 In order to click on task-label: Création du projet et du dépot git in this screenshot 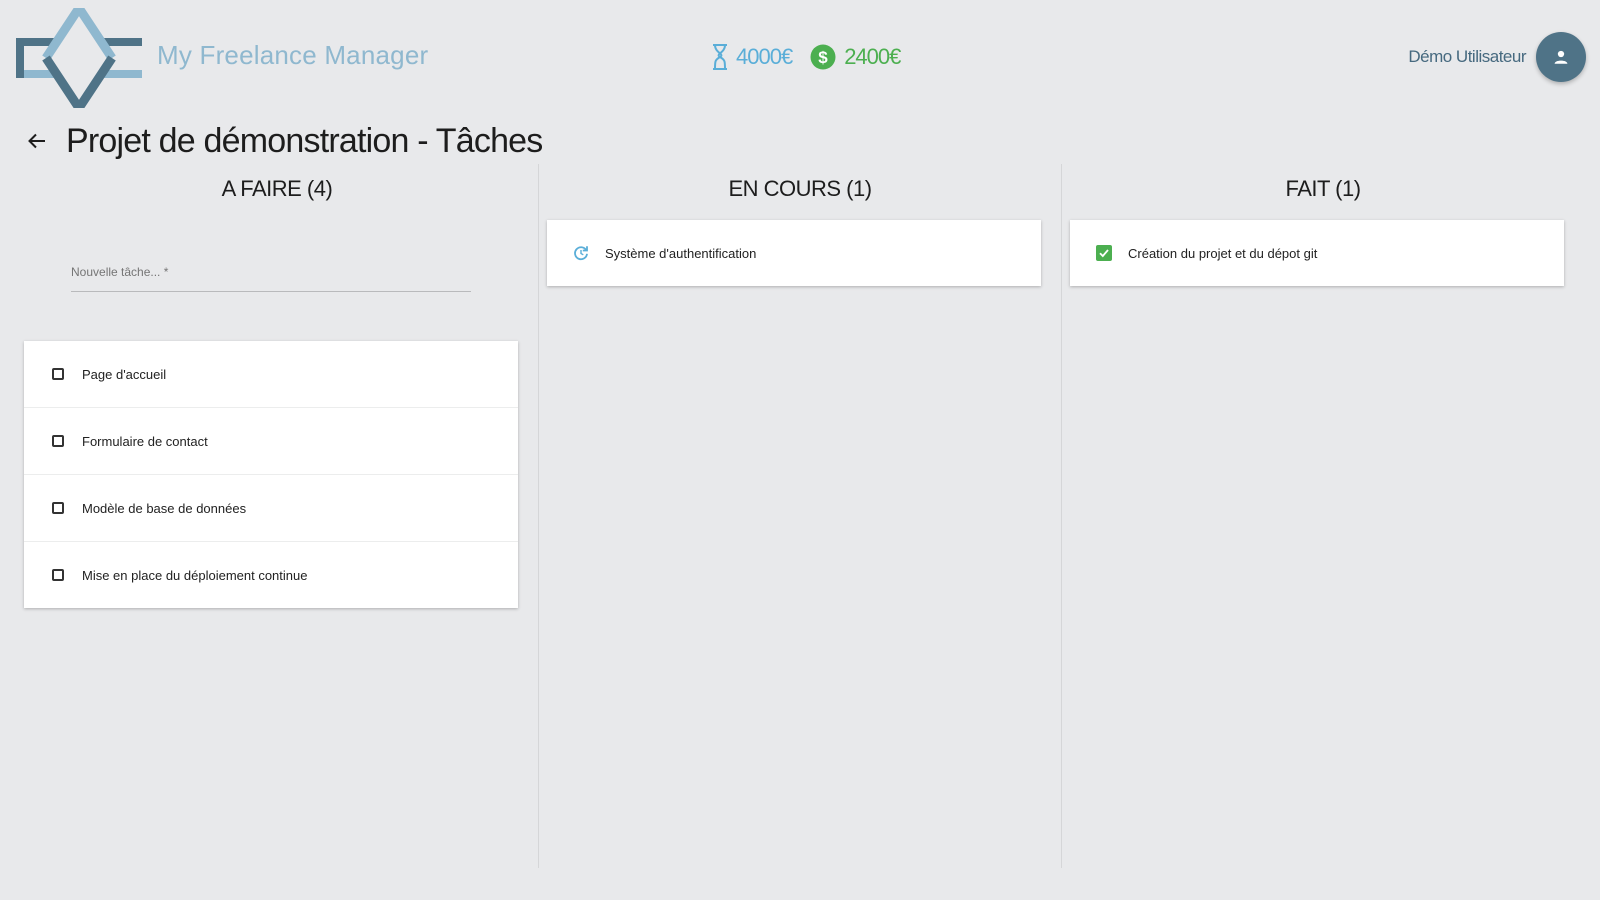, I will do `click(1223, 253)`.